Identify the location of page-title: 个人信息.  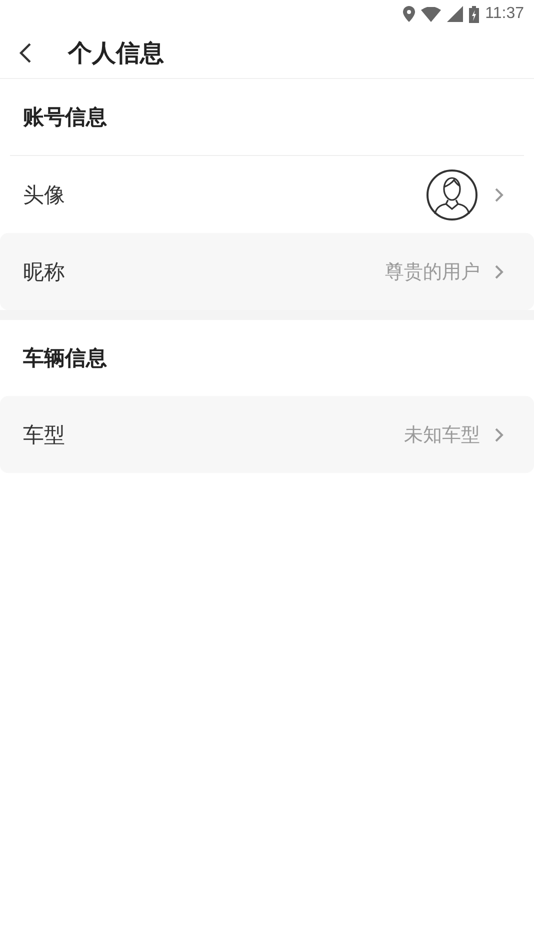
(116, 53).